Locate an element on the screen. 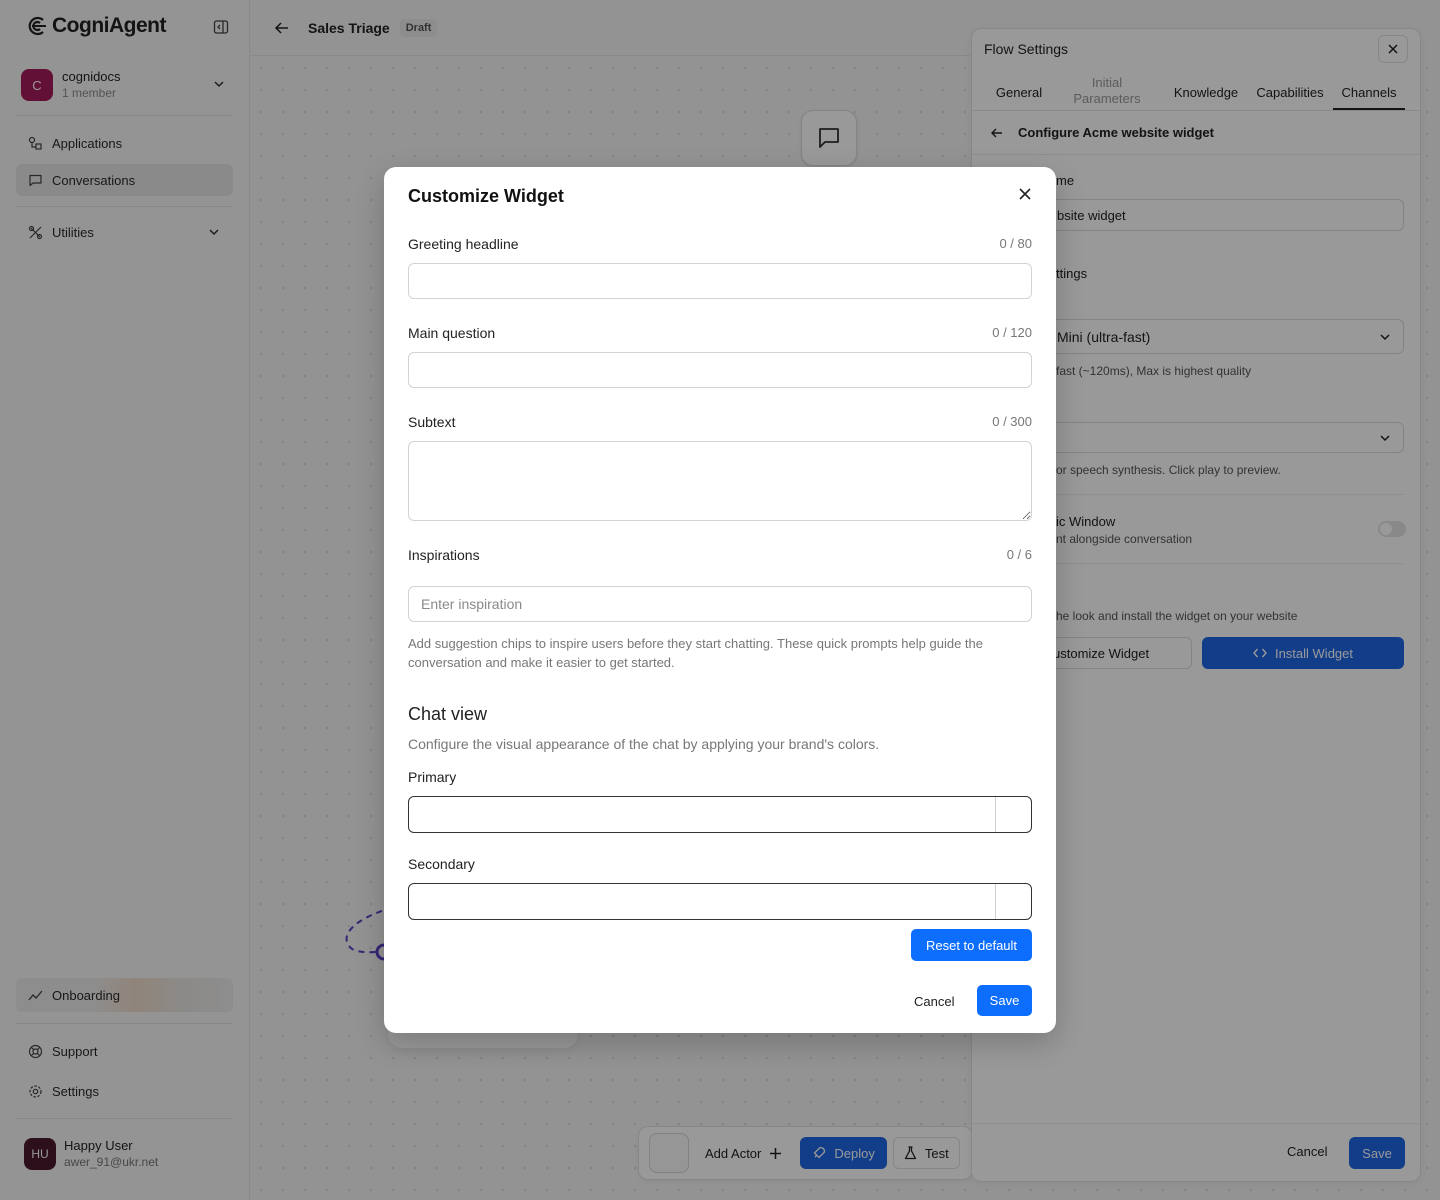 The height and width of the screenshot is (1200, 1440). primary-color-label: Primary is located at coordinates (432, 777).